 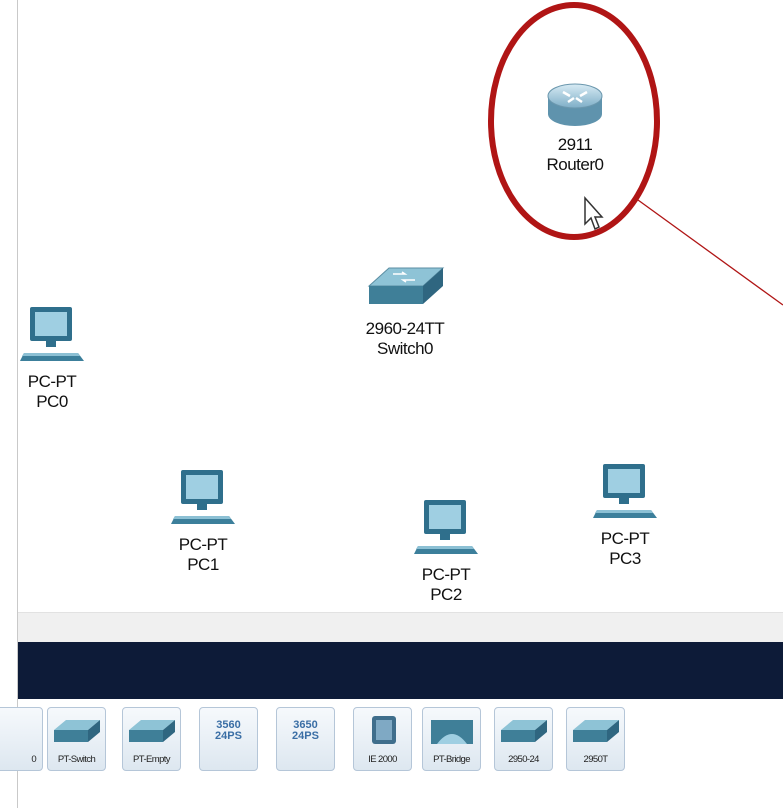 I want to click on palette-item-2950t: 2950T, so click(x=595, y=739).